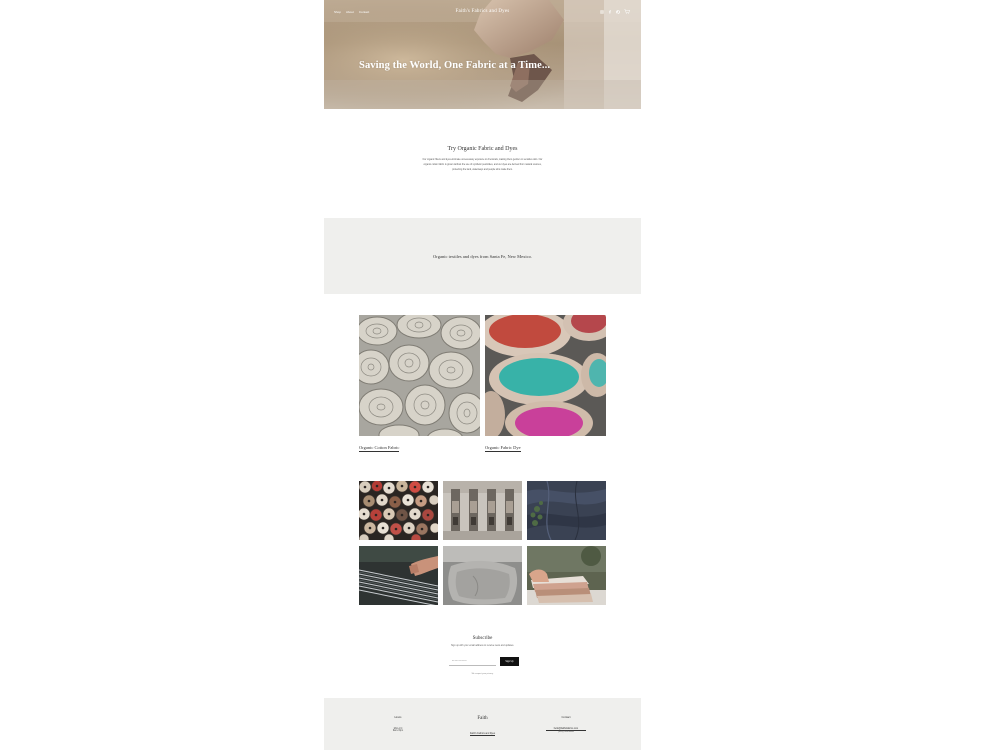 The width and height of the screenshot is (1000, 750). I want to click on pinterest-icon, so click(618, 11).